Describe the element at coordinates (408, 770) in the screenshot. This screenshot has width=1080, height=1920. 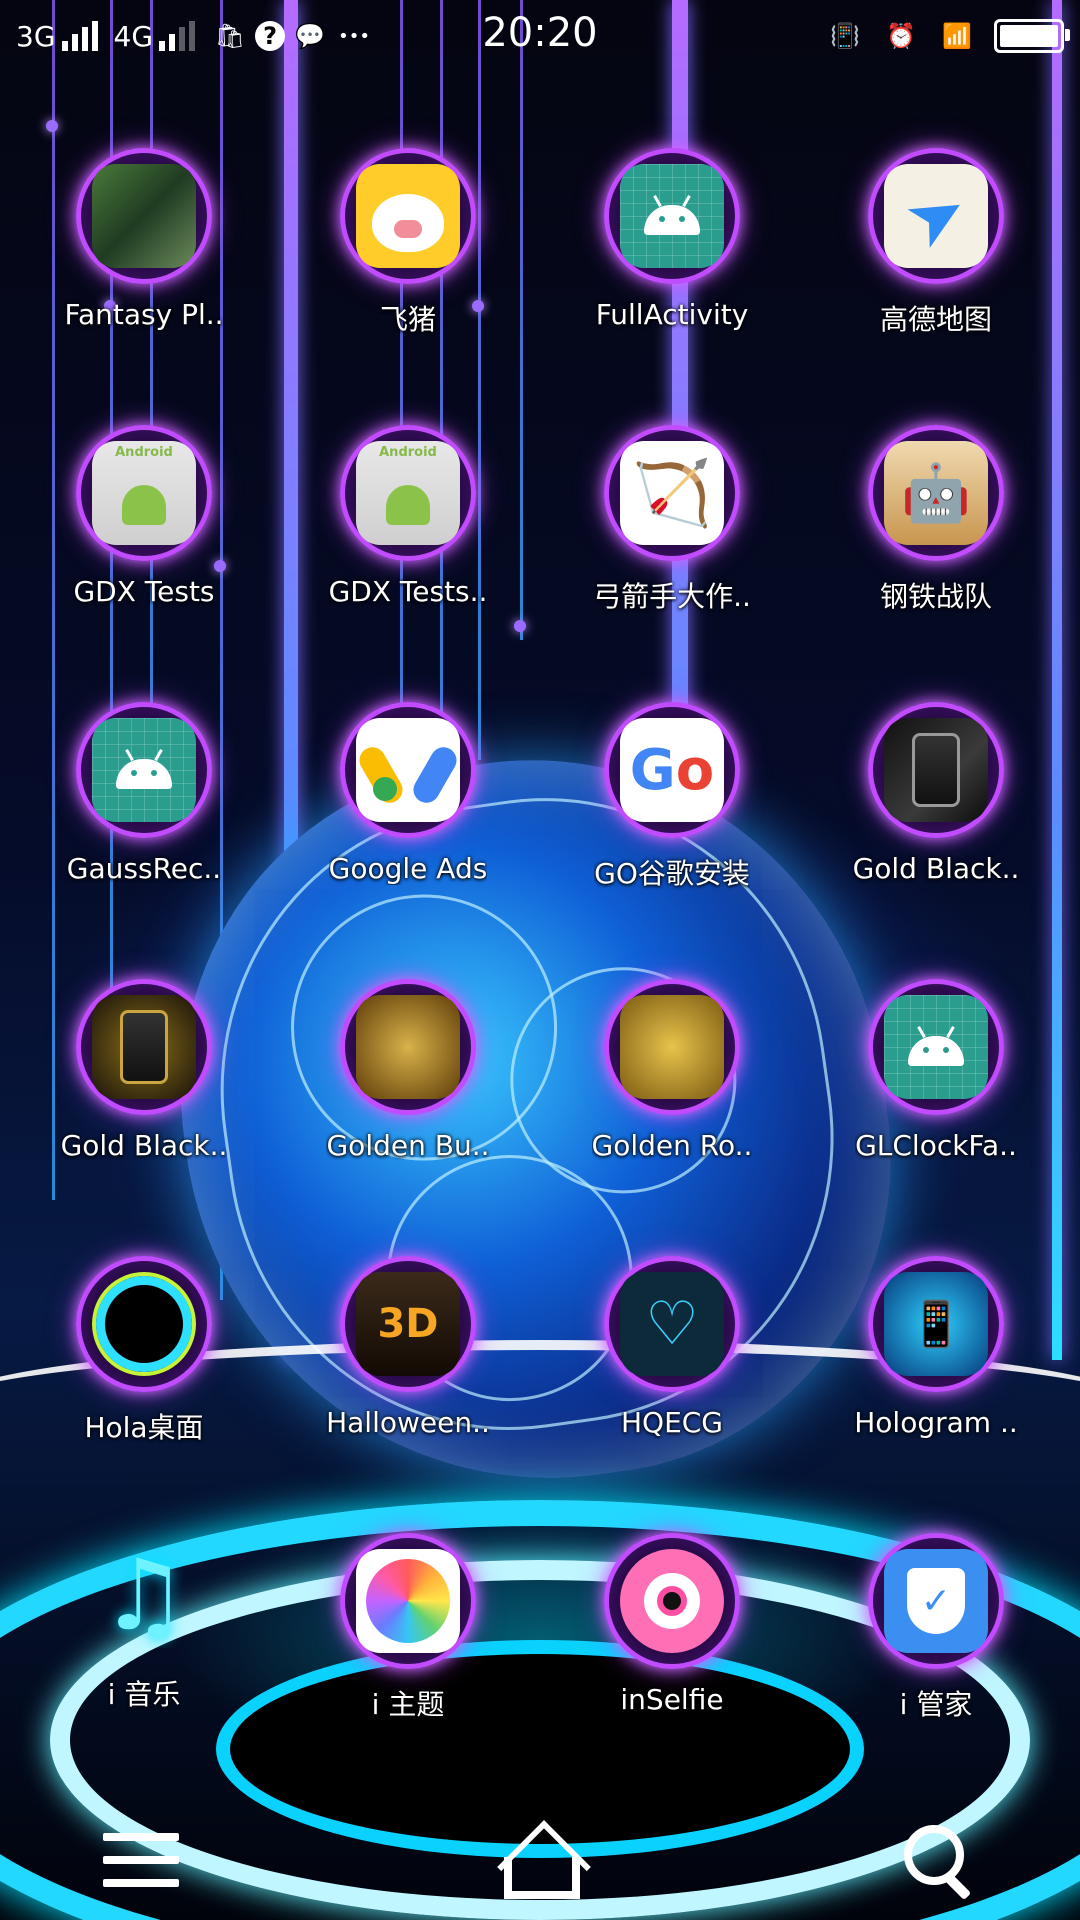
I see `google-ads-icon` at that location.